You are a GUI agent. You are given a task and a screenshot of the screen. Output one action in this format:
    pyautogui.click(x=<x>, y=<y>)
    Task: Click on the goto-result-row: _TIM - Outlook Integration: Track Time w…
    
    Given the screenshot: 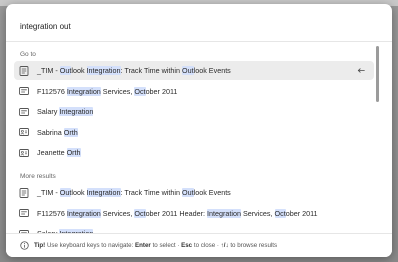 What is the action you would take?
    pyautogui.click(x=194, y=70)
    